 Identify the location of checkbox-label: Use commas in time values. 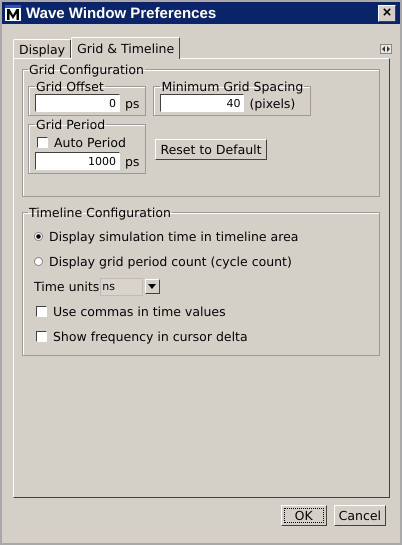
(139, 311).